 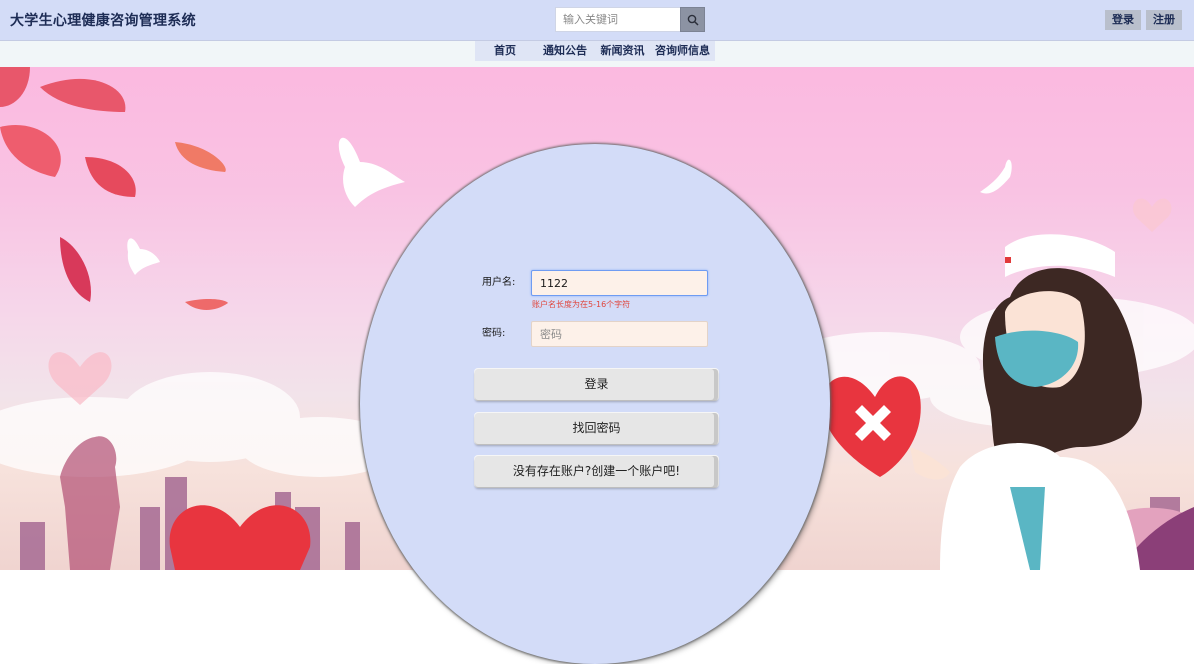 I want to click on password-label: 密码:, so click(x=494, y=333).